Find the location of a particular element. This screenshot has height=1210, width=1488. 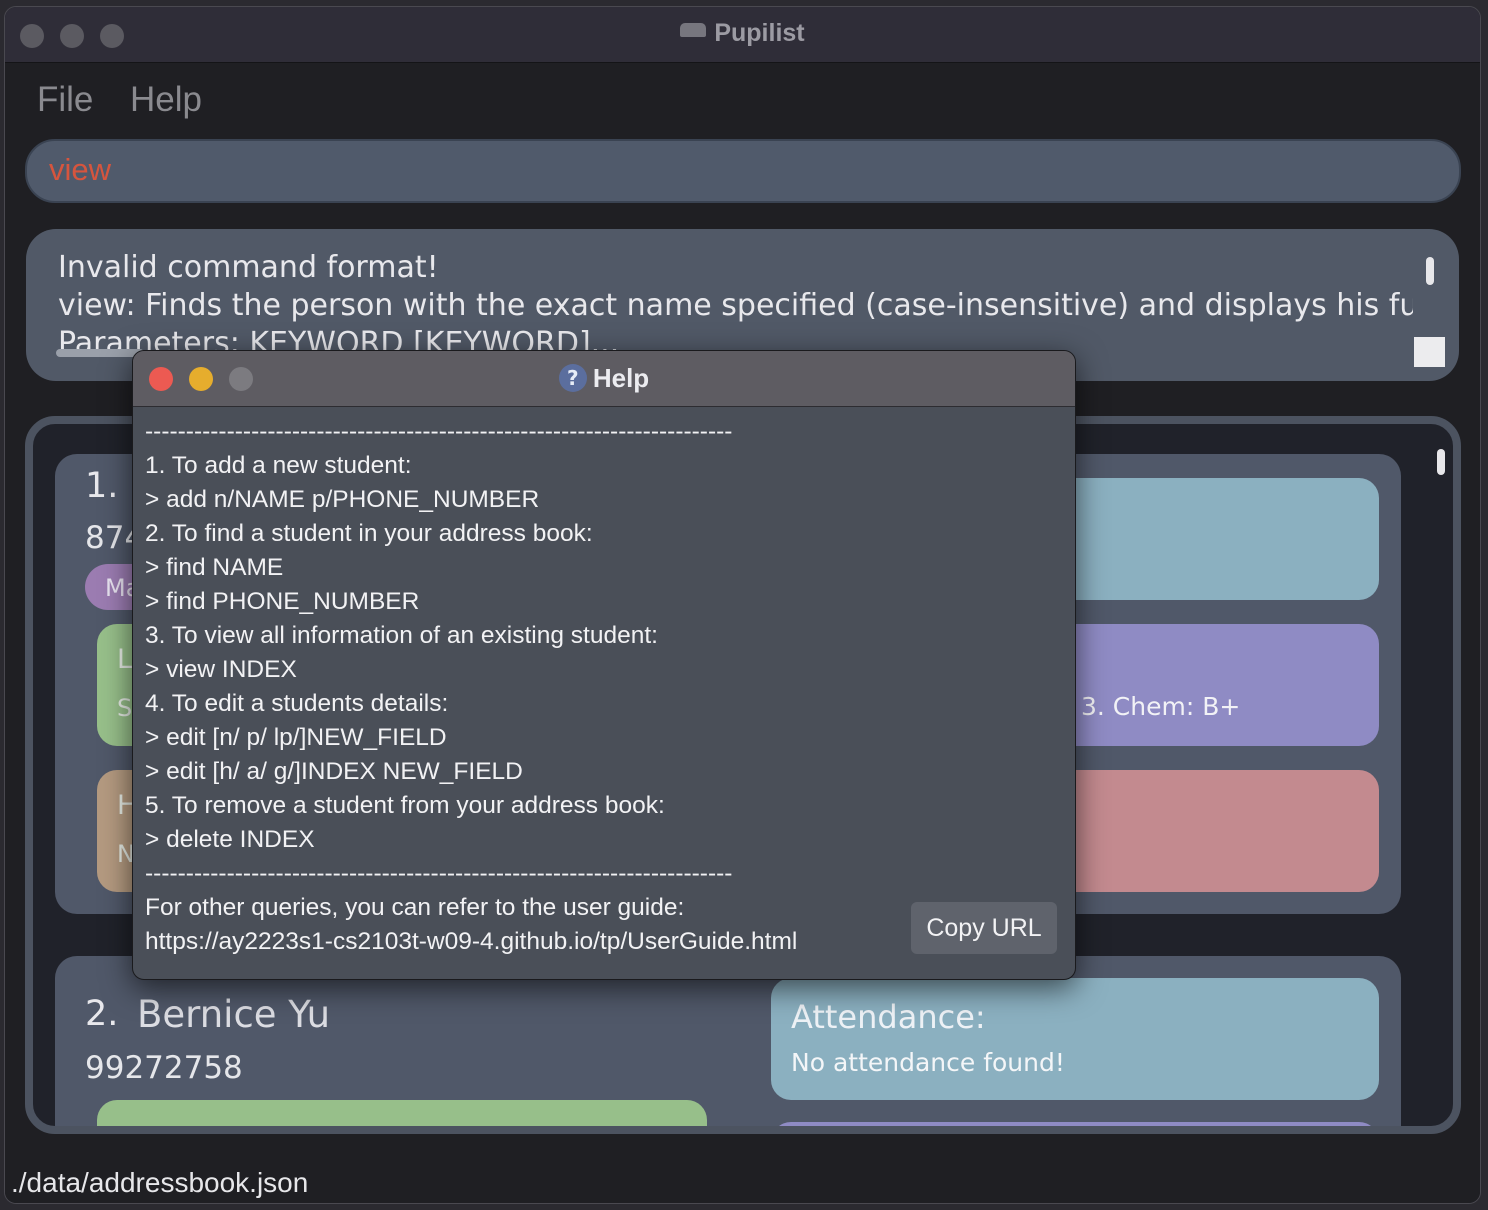

menu-help: Help is located at coordinates (166, 100).